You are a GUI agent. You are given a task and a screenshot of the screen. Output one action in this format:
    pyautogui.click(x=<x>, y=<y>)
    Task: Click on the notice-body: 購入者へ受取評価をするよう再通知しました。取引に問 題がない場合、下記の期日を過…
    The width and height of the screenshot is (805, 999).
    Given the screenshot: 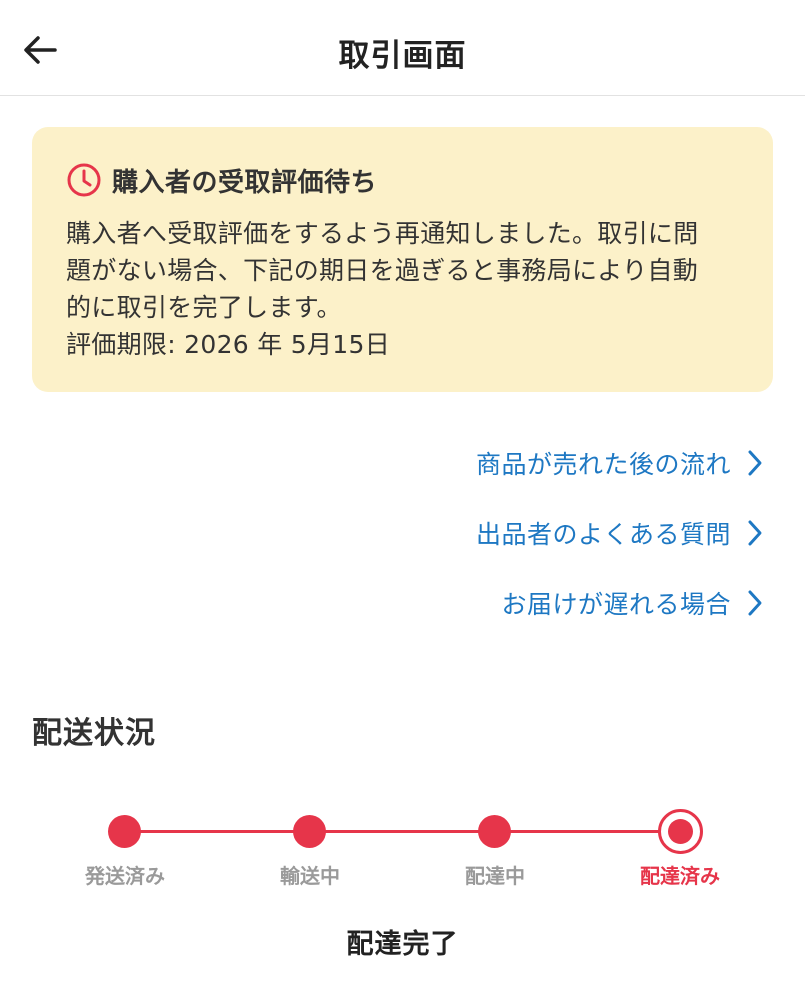 What is the action you would take?
    pyautogui.click(x=382, y=270)
    